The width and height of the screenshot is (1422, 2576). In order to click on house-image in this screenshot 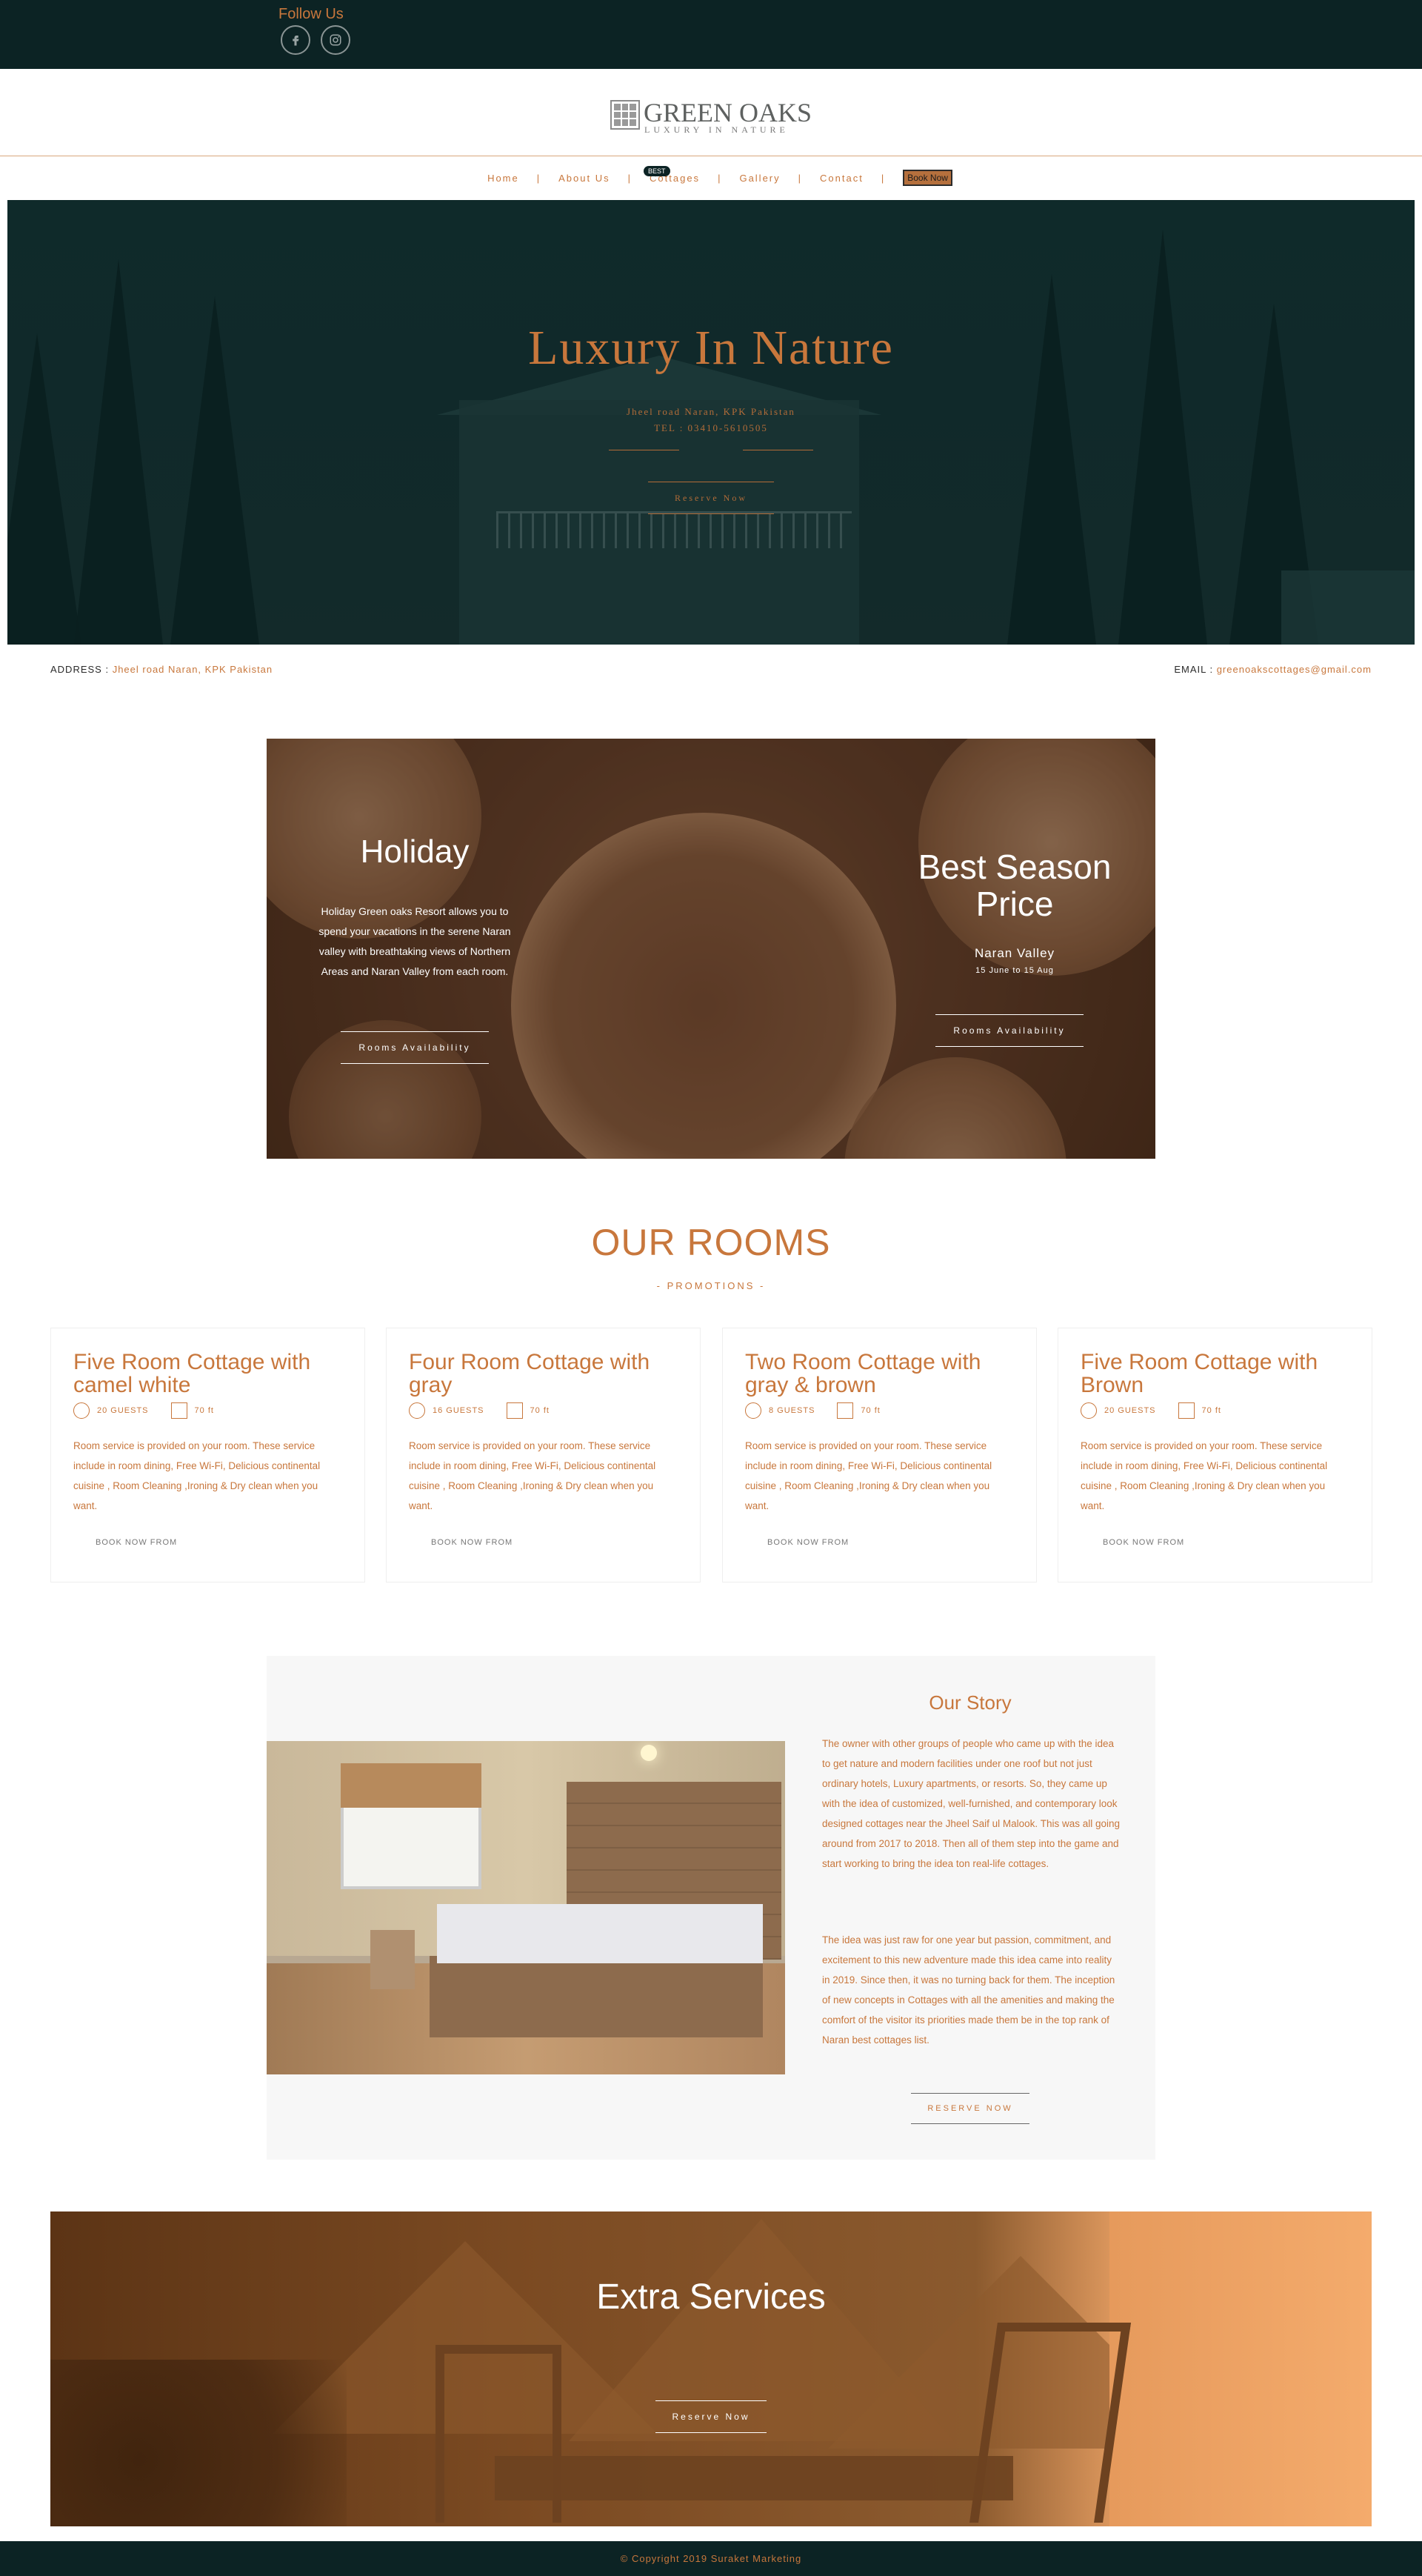, I will do `click(1348, 607)`.